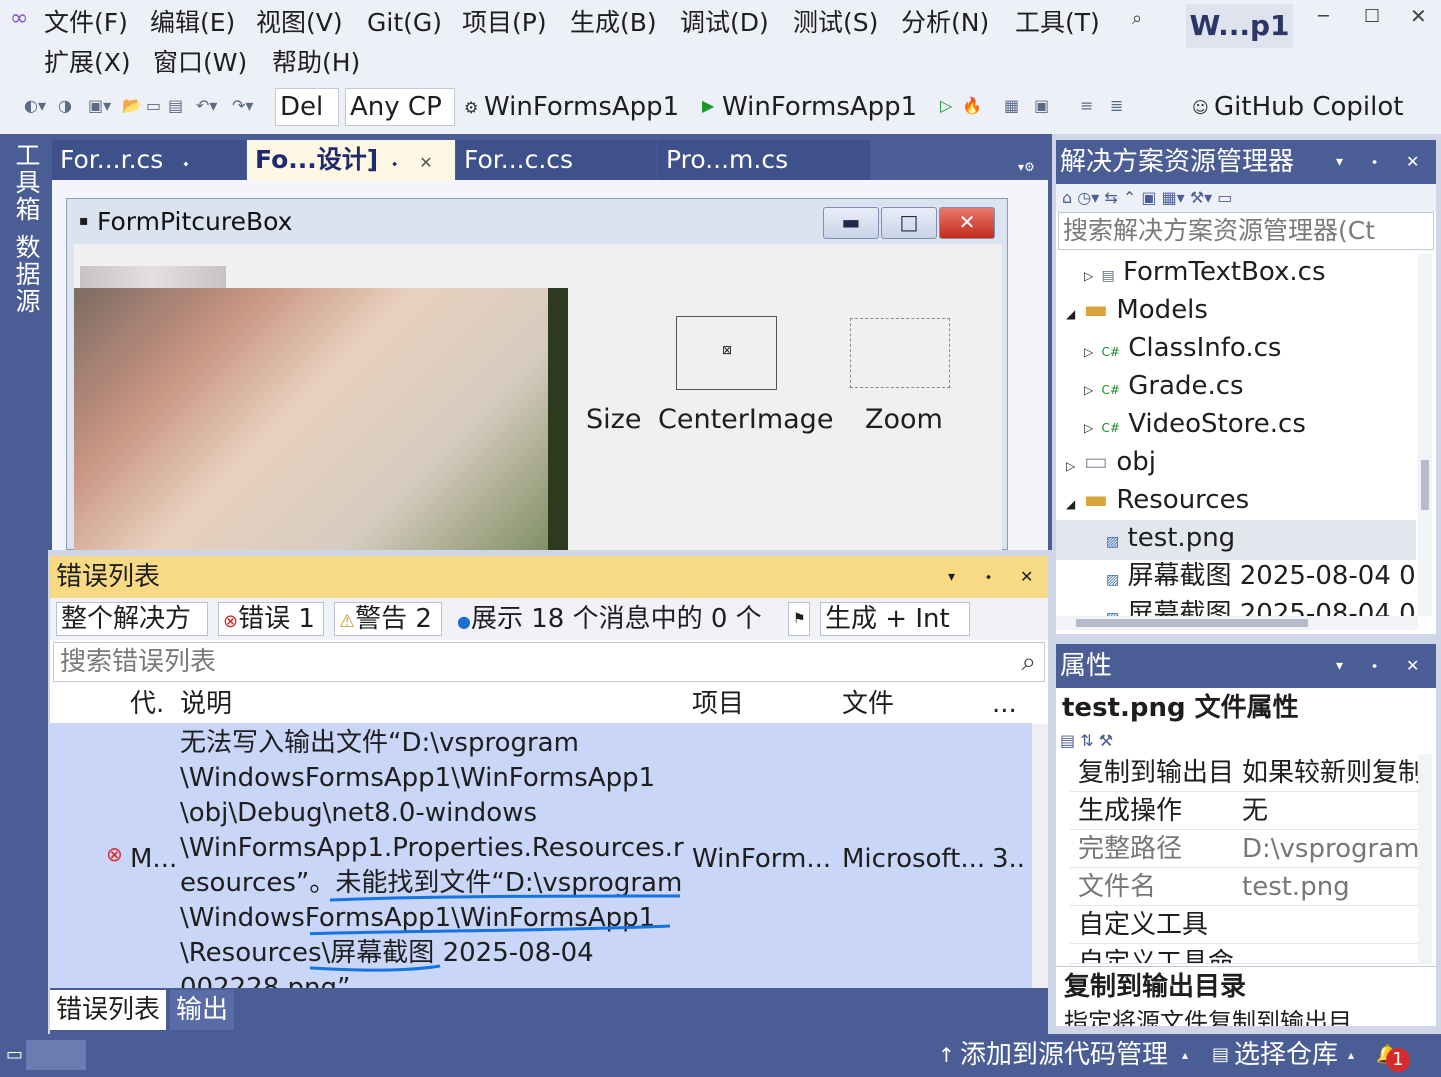 The width and height of the screenshot is (1441, 1077). Describe the element at coordinates (1261, 606) in the screenshot. I see `tree-item-screenshot-2: ▨ 屏幕截图 2025-08-04 0` at that location.